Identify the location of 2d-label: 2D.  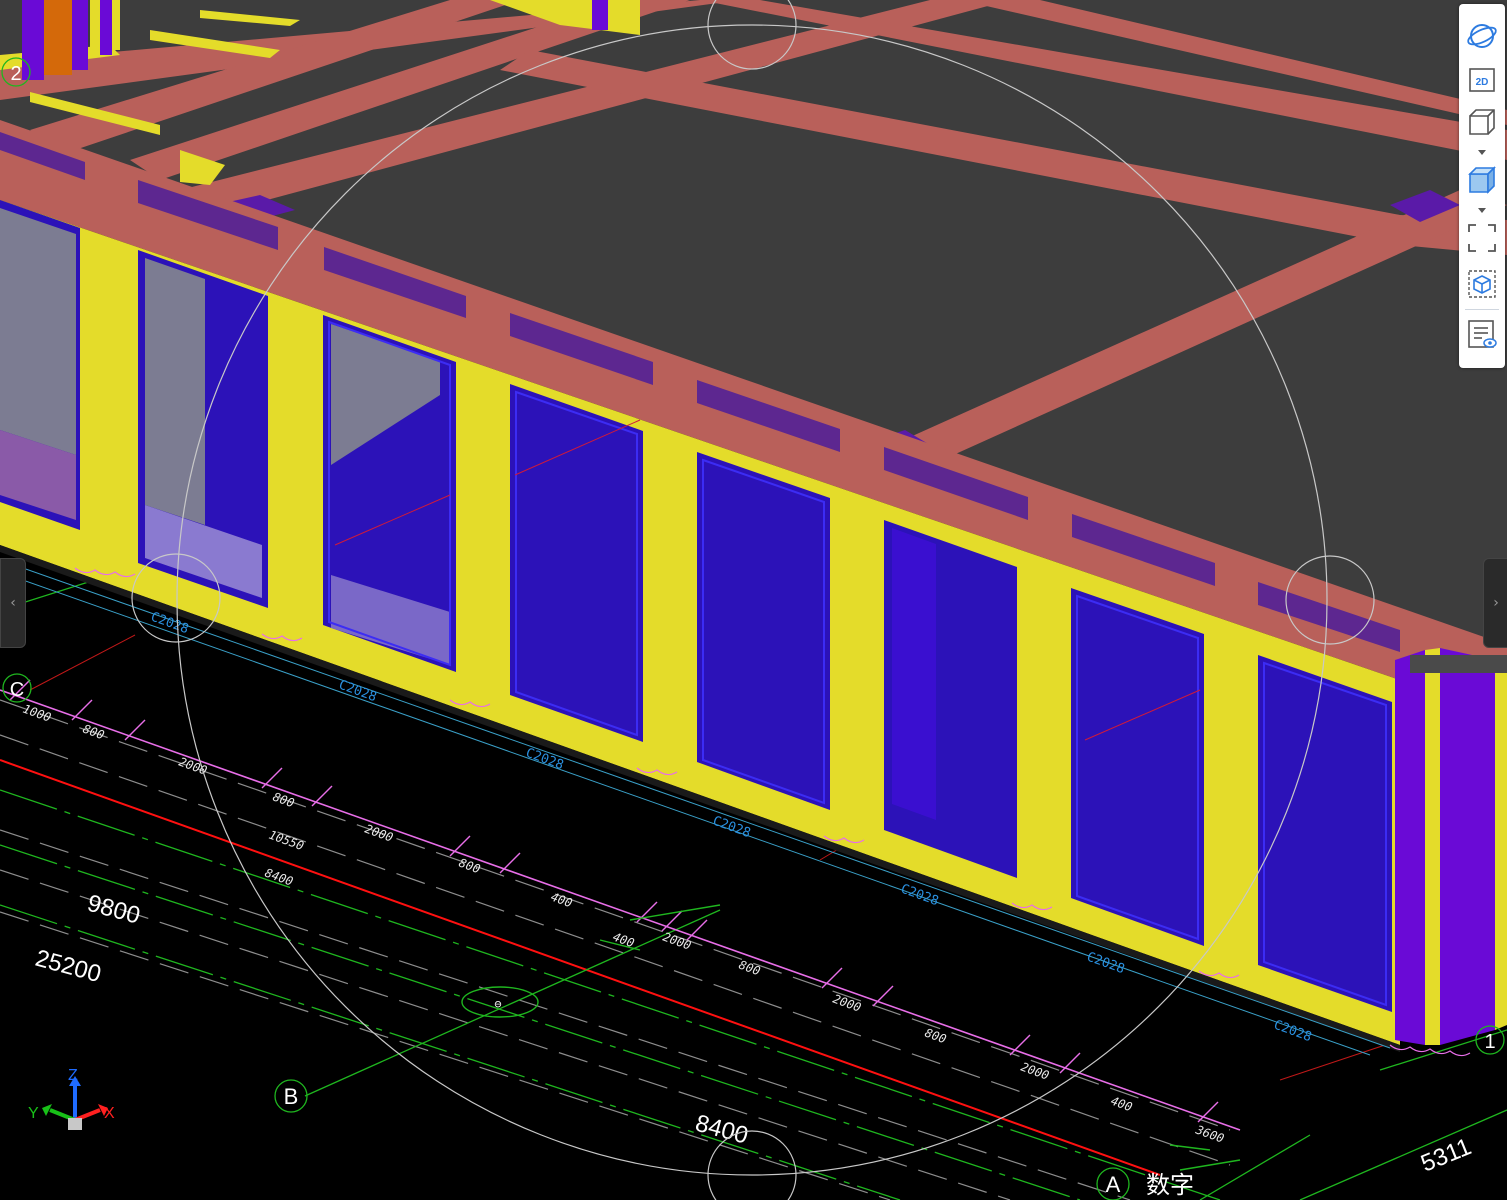
(1482, 82).